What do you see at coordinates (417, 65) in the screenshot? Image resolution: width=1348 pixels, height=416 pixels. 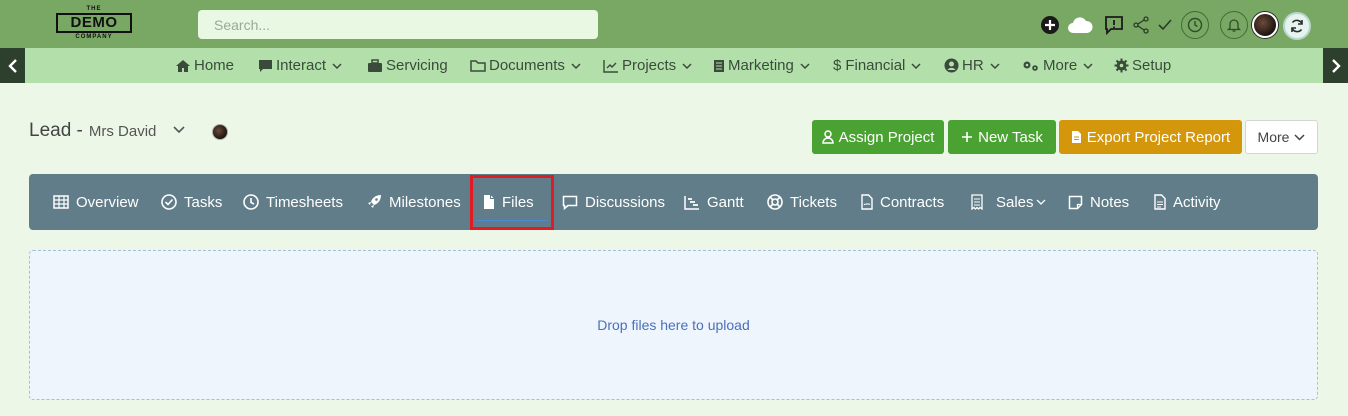 I see `nav-item-label: Servicing` at bounding box center [417, 65].